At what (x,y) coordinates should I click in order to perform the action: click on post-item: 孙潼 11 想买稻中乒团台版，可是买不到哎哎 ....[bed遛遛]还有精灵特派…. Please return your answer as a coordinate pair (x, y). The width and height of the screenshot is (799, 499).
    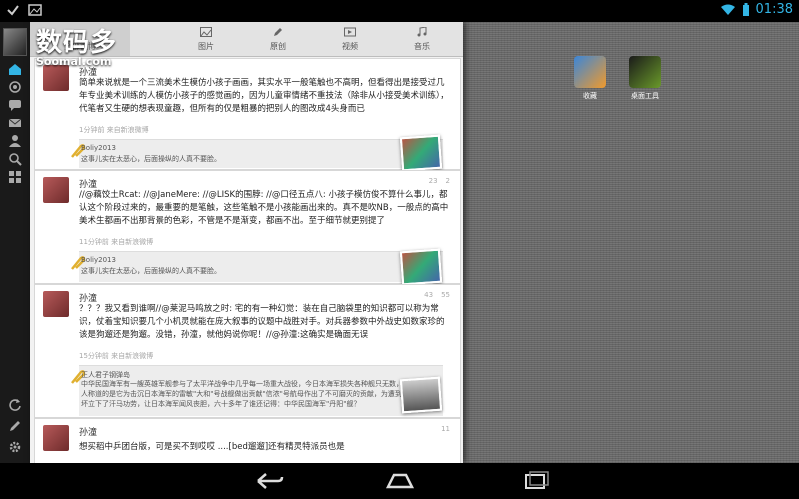
    Looking at the image, I should click on (247, 440).